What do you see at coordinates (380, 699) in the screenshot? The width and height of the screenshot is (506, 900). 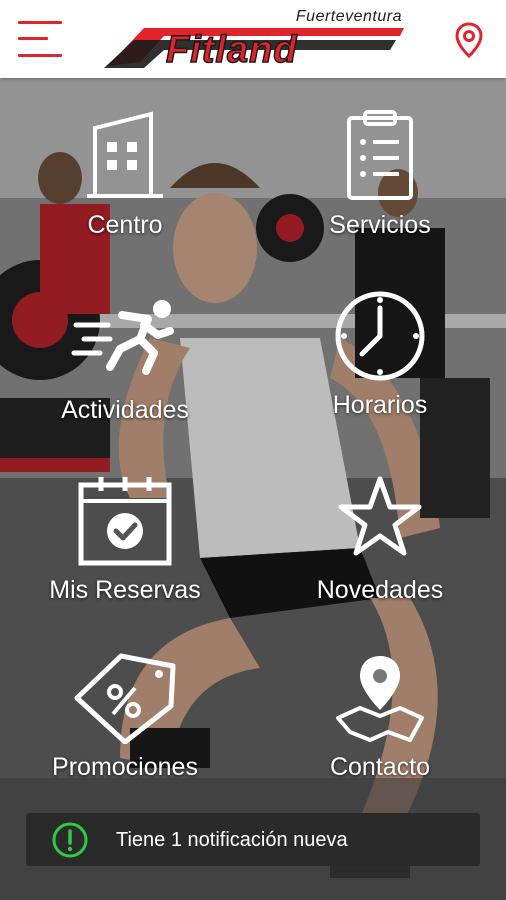 I see `map-location-icon` at bounding box center [380, 699].